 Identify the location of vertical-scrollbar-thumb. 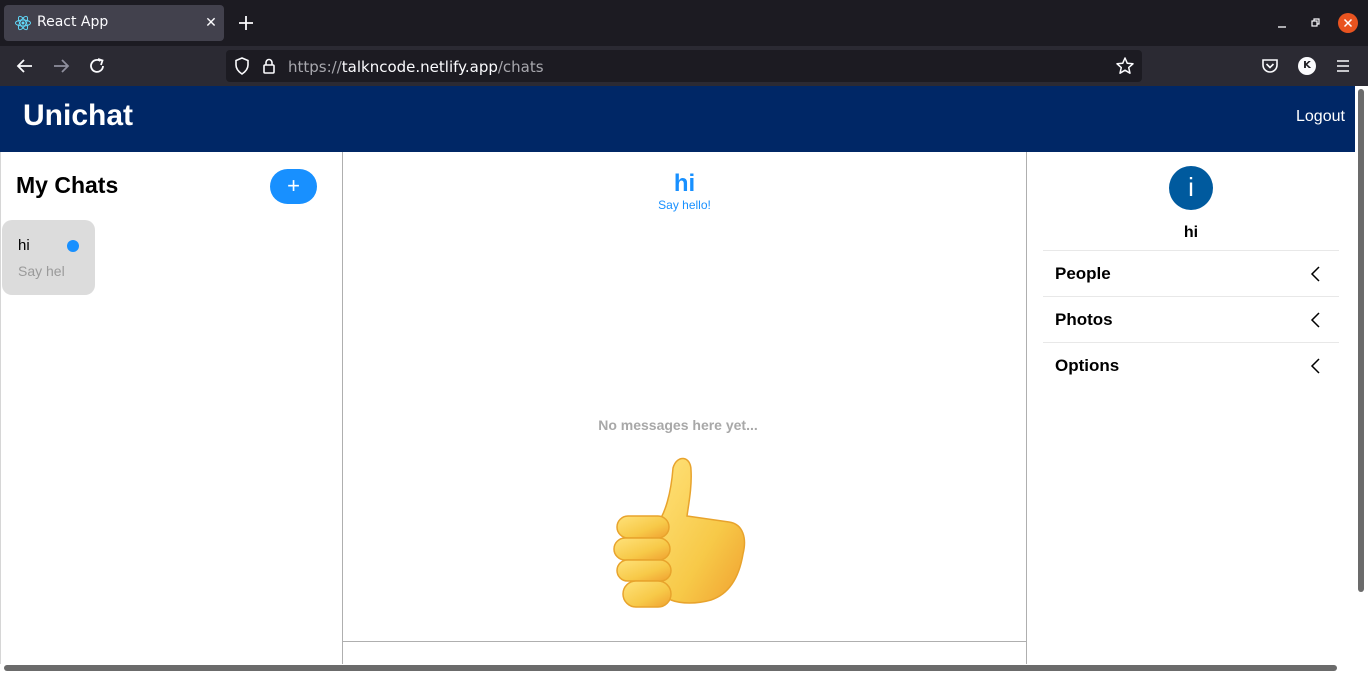
(1361, 340).